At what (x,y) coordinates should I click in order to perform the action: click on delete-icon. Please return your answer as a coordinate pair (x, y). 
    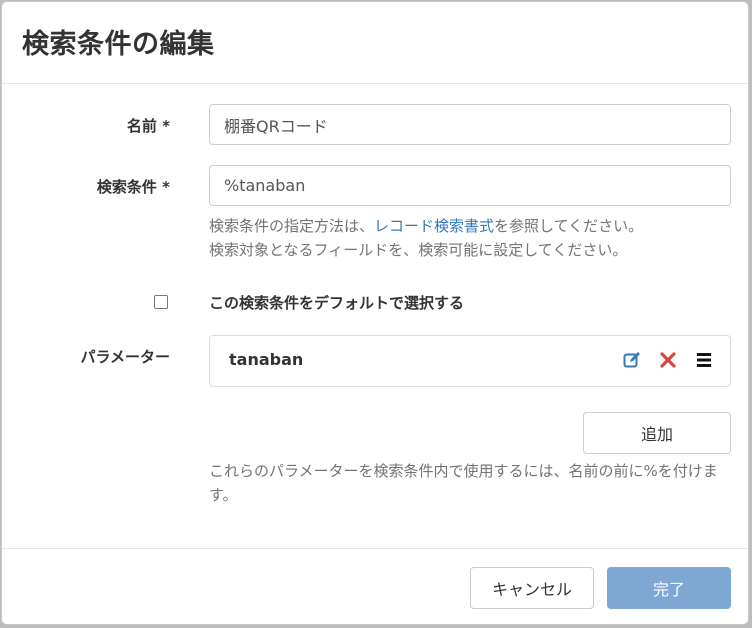
    Looking at the image, I should click on (668, 360).